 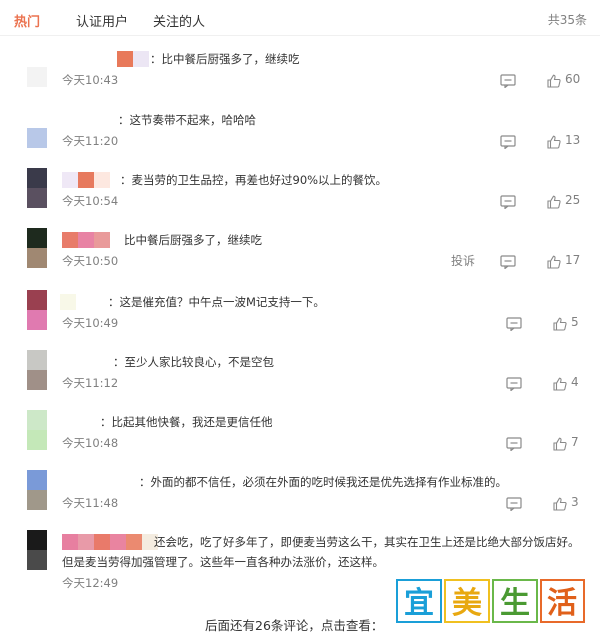 I want to click on comment-item: 比中餐后厨强多了，继续吃 今天10:50 投诉 17, so click(x=300, y=257).